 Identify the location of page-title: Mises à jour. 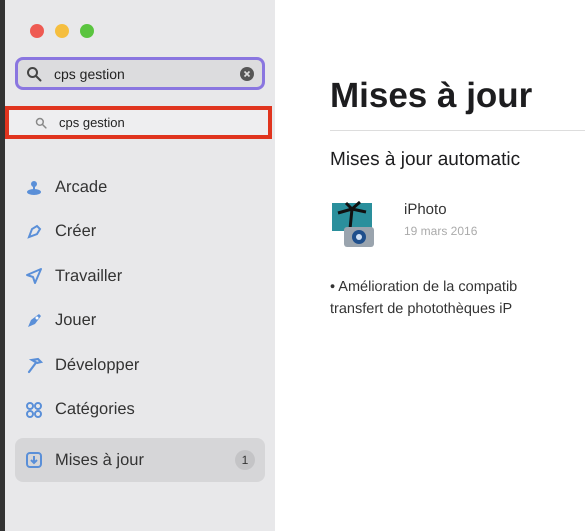
(431, 96).